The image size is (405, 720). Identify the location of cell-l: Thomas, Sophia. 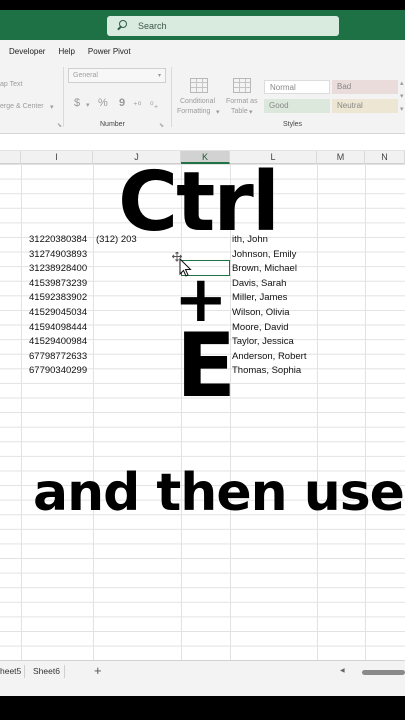
(266, 371).